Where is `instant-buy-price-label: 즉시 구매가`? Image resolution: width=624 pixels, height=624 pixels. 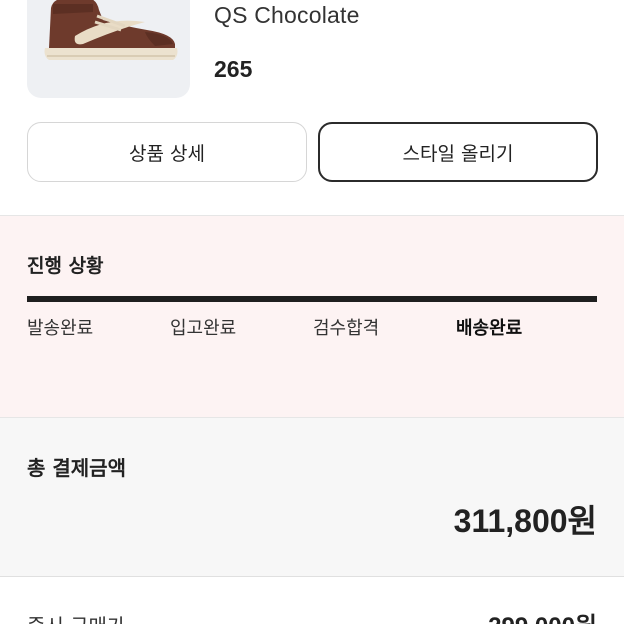
instant-buy-price-label: 즉시 구매가 is located at coordinates (76, 617).